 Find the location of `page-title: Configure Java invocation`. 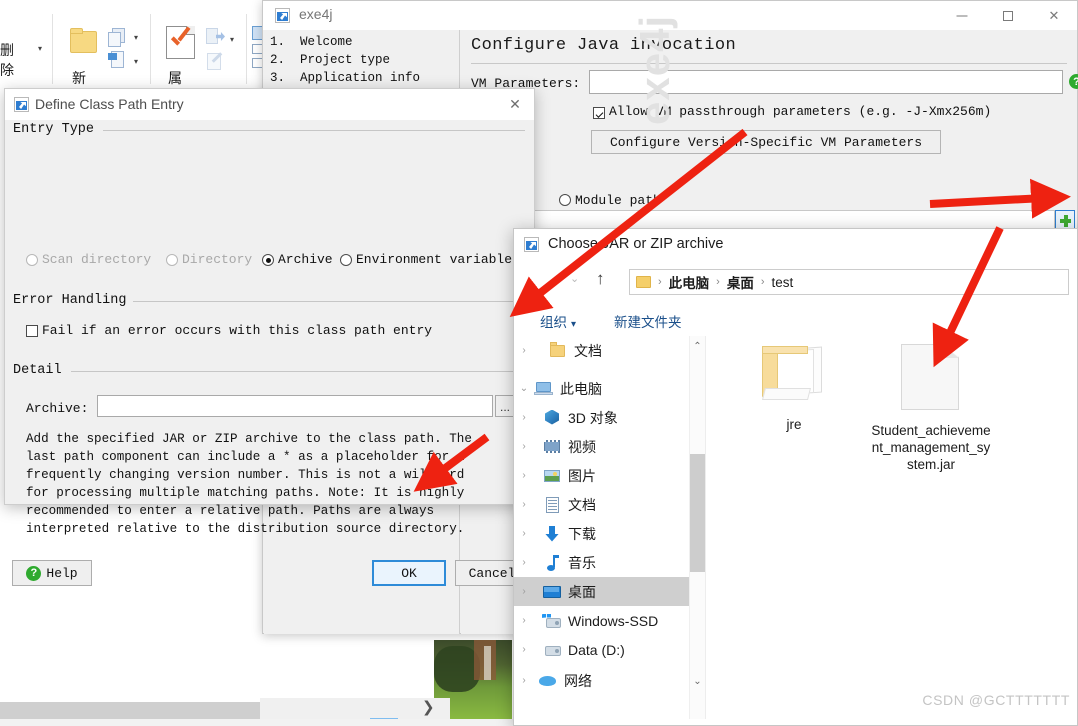

page-title: Configure Java invocation is located at coordinates (604, 45).